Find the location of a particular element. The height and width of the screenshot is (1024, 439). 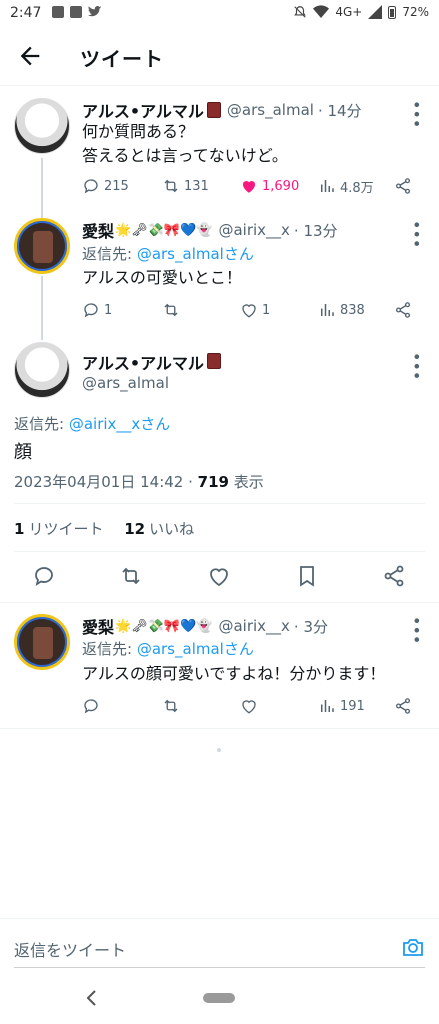

tweet-text: アルスの可愛いとこ！ is located at coordinates (162, 278).